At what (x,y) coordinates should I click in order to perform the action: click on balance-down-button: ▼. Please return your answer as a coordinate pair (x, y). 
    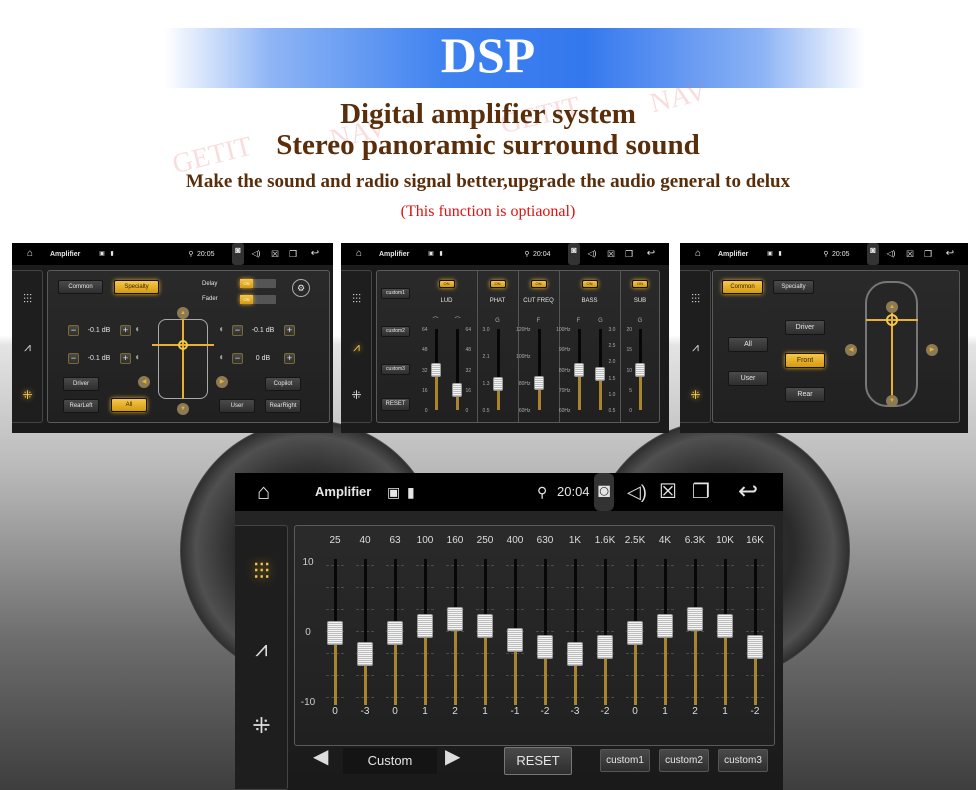
    Looking at the image, I should click on (183, 409).